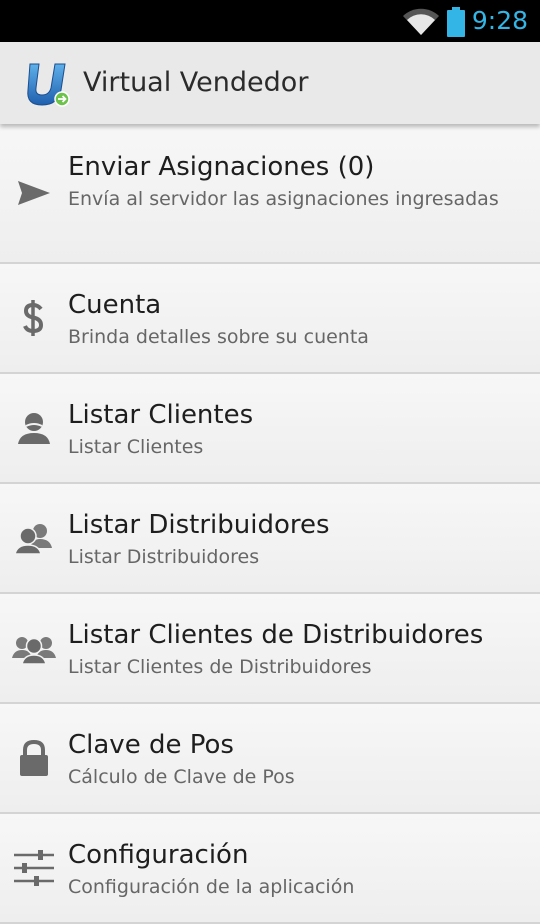 This screenshot has width=540, height=924. I want to click on menu-item-clave-de-pos: Clave de Pos Cálculo de Clave de Pos, so click(270, 759).